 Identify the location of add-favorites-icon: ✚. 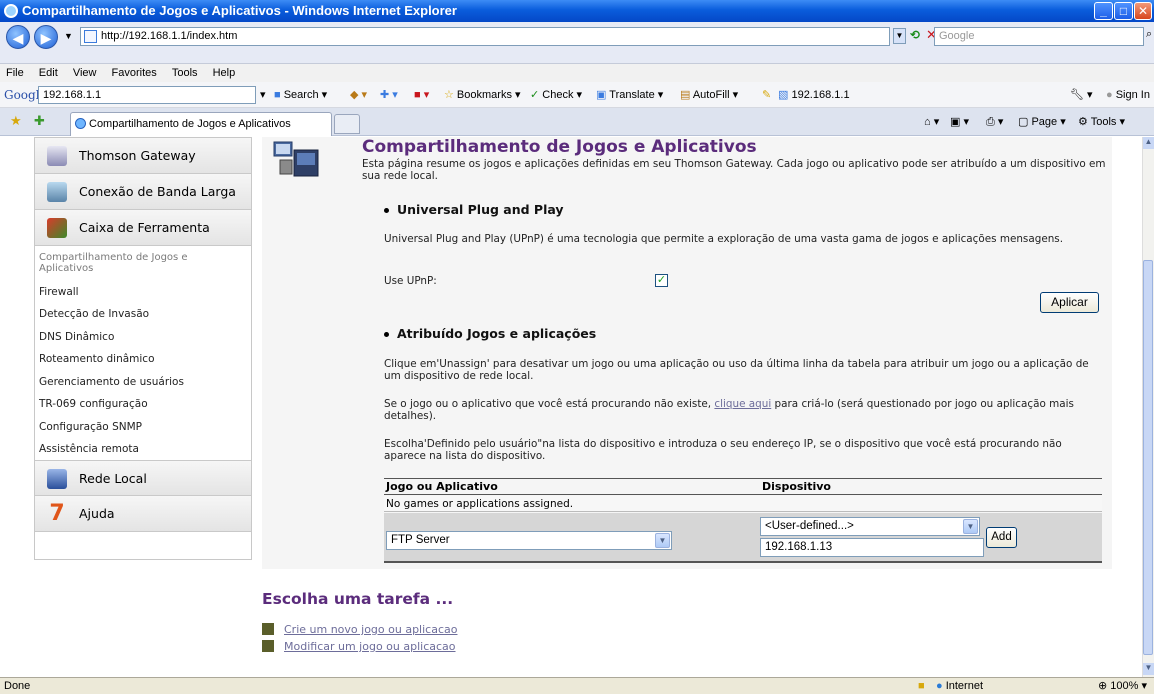
(39, 121).